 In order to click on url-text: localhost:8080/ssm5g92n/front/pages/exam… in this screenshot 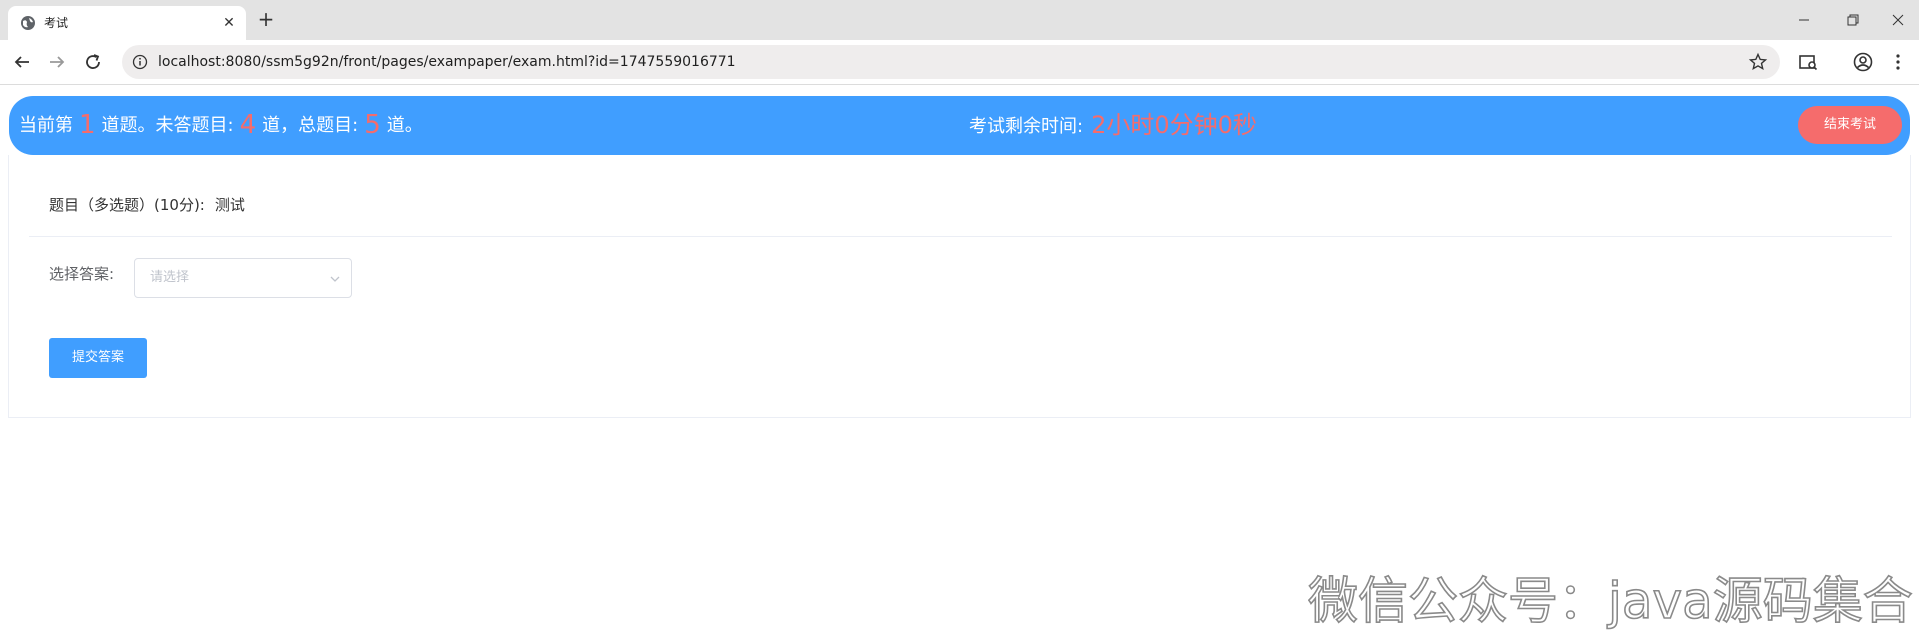, I will do `click(447, 62)`.